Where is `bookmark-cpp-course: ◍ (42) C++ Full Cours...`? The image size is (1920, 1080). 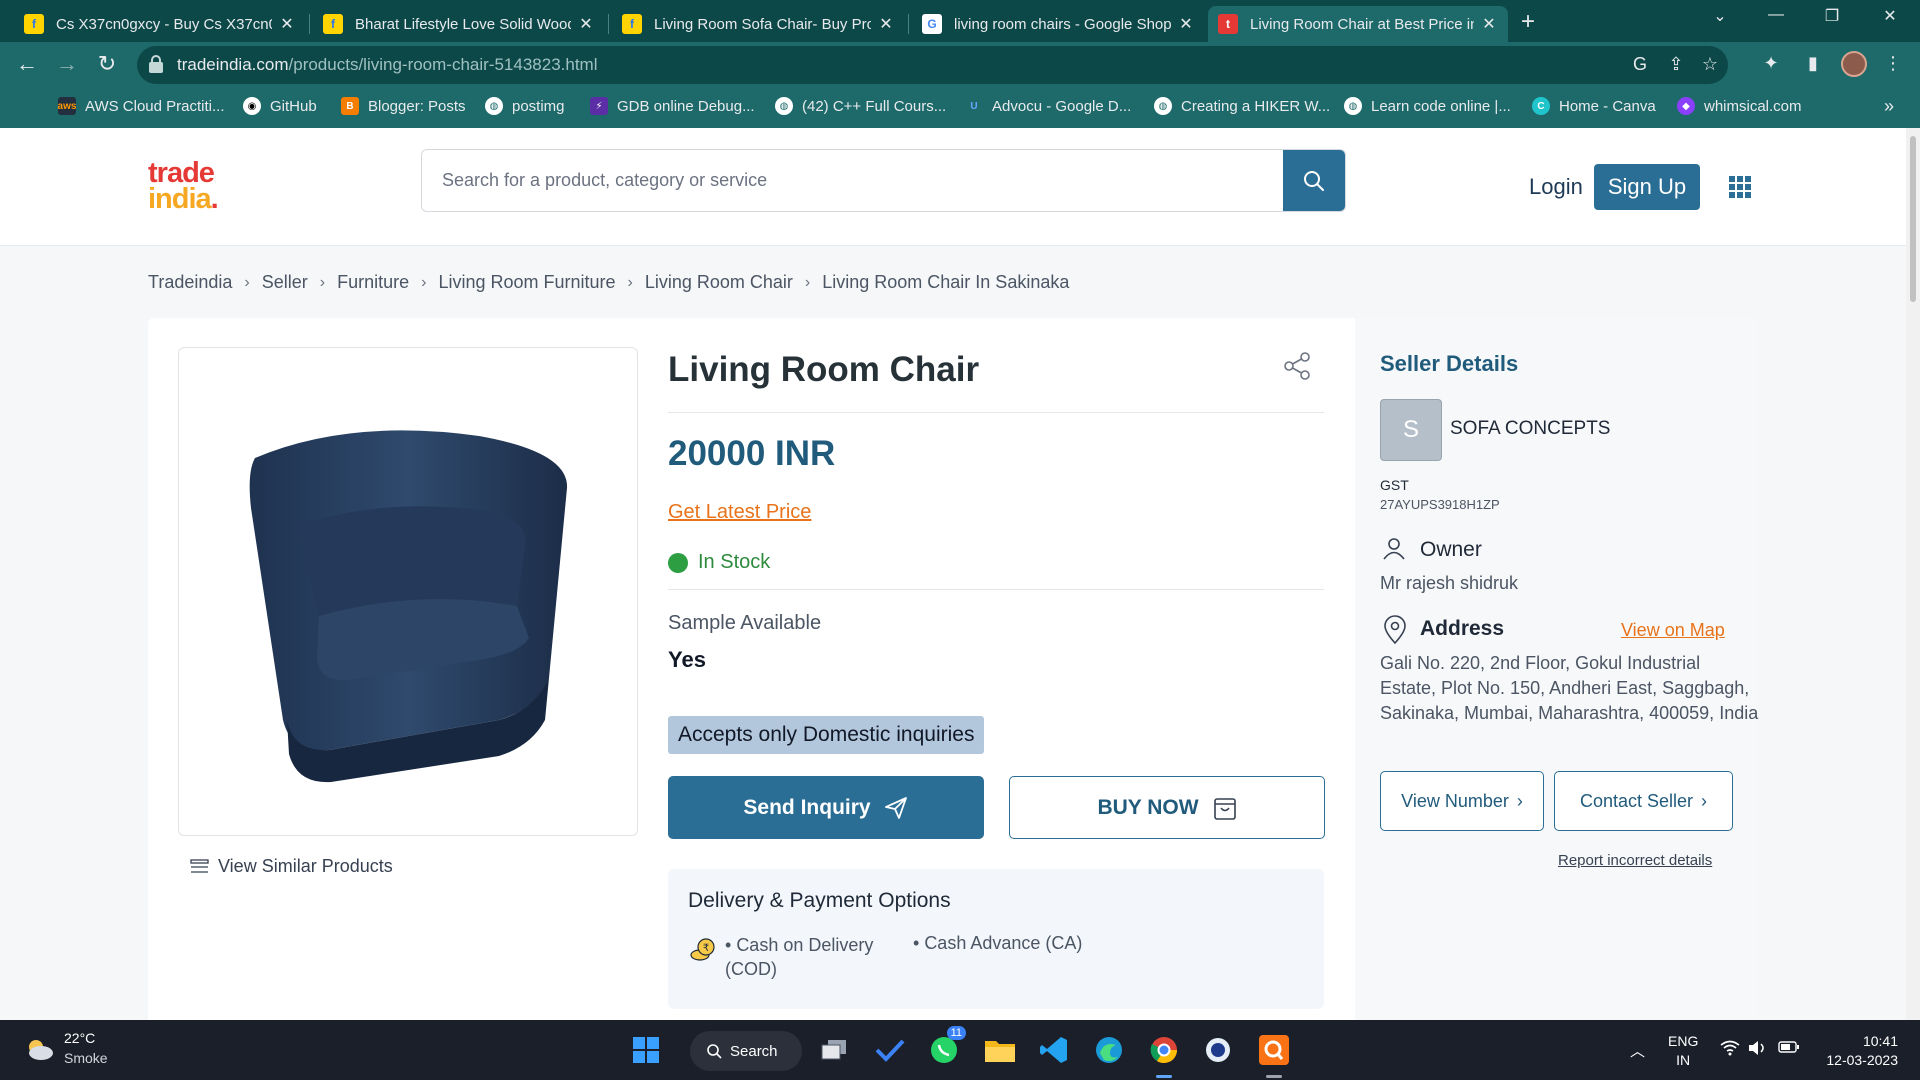
bookmark-cpp-course: ◍ (42) C++ Full Cours... is located at coordinates (860, 106).